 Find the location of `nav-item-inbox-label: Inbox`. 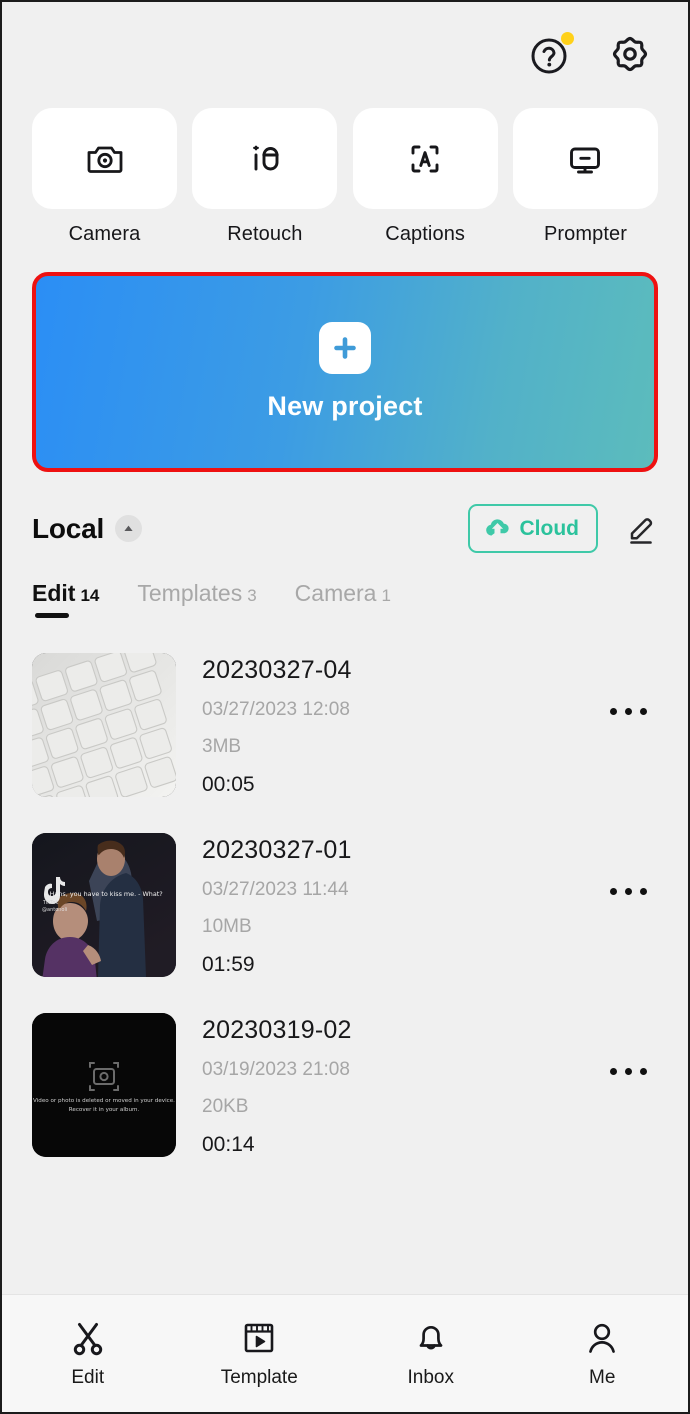

nav-item-inbox-label: Inbox is located at coordinates (430, 1377).